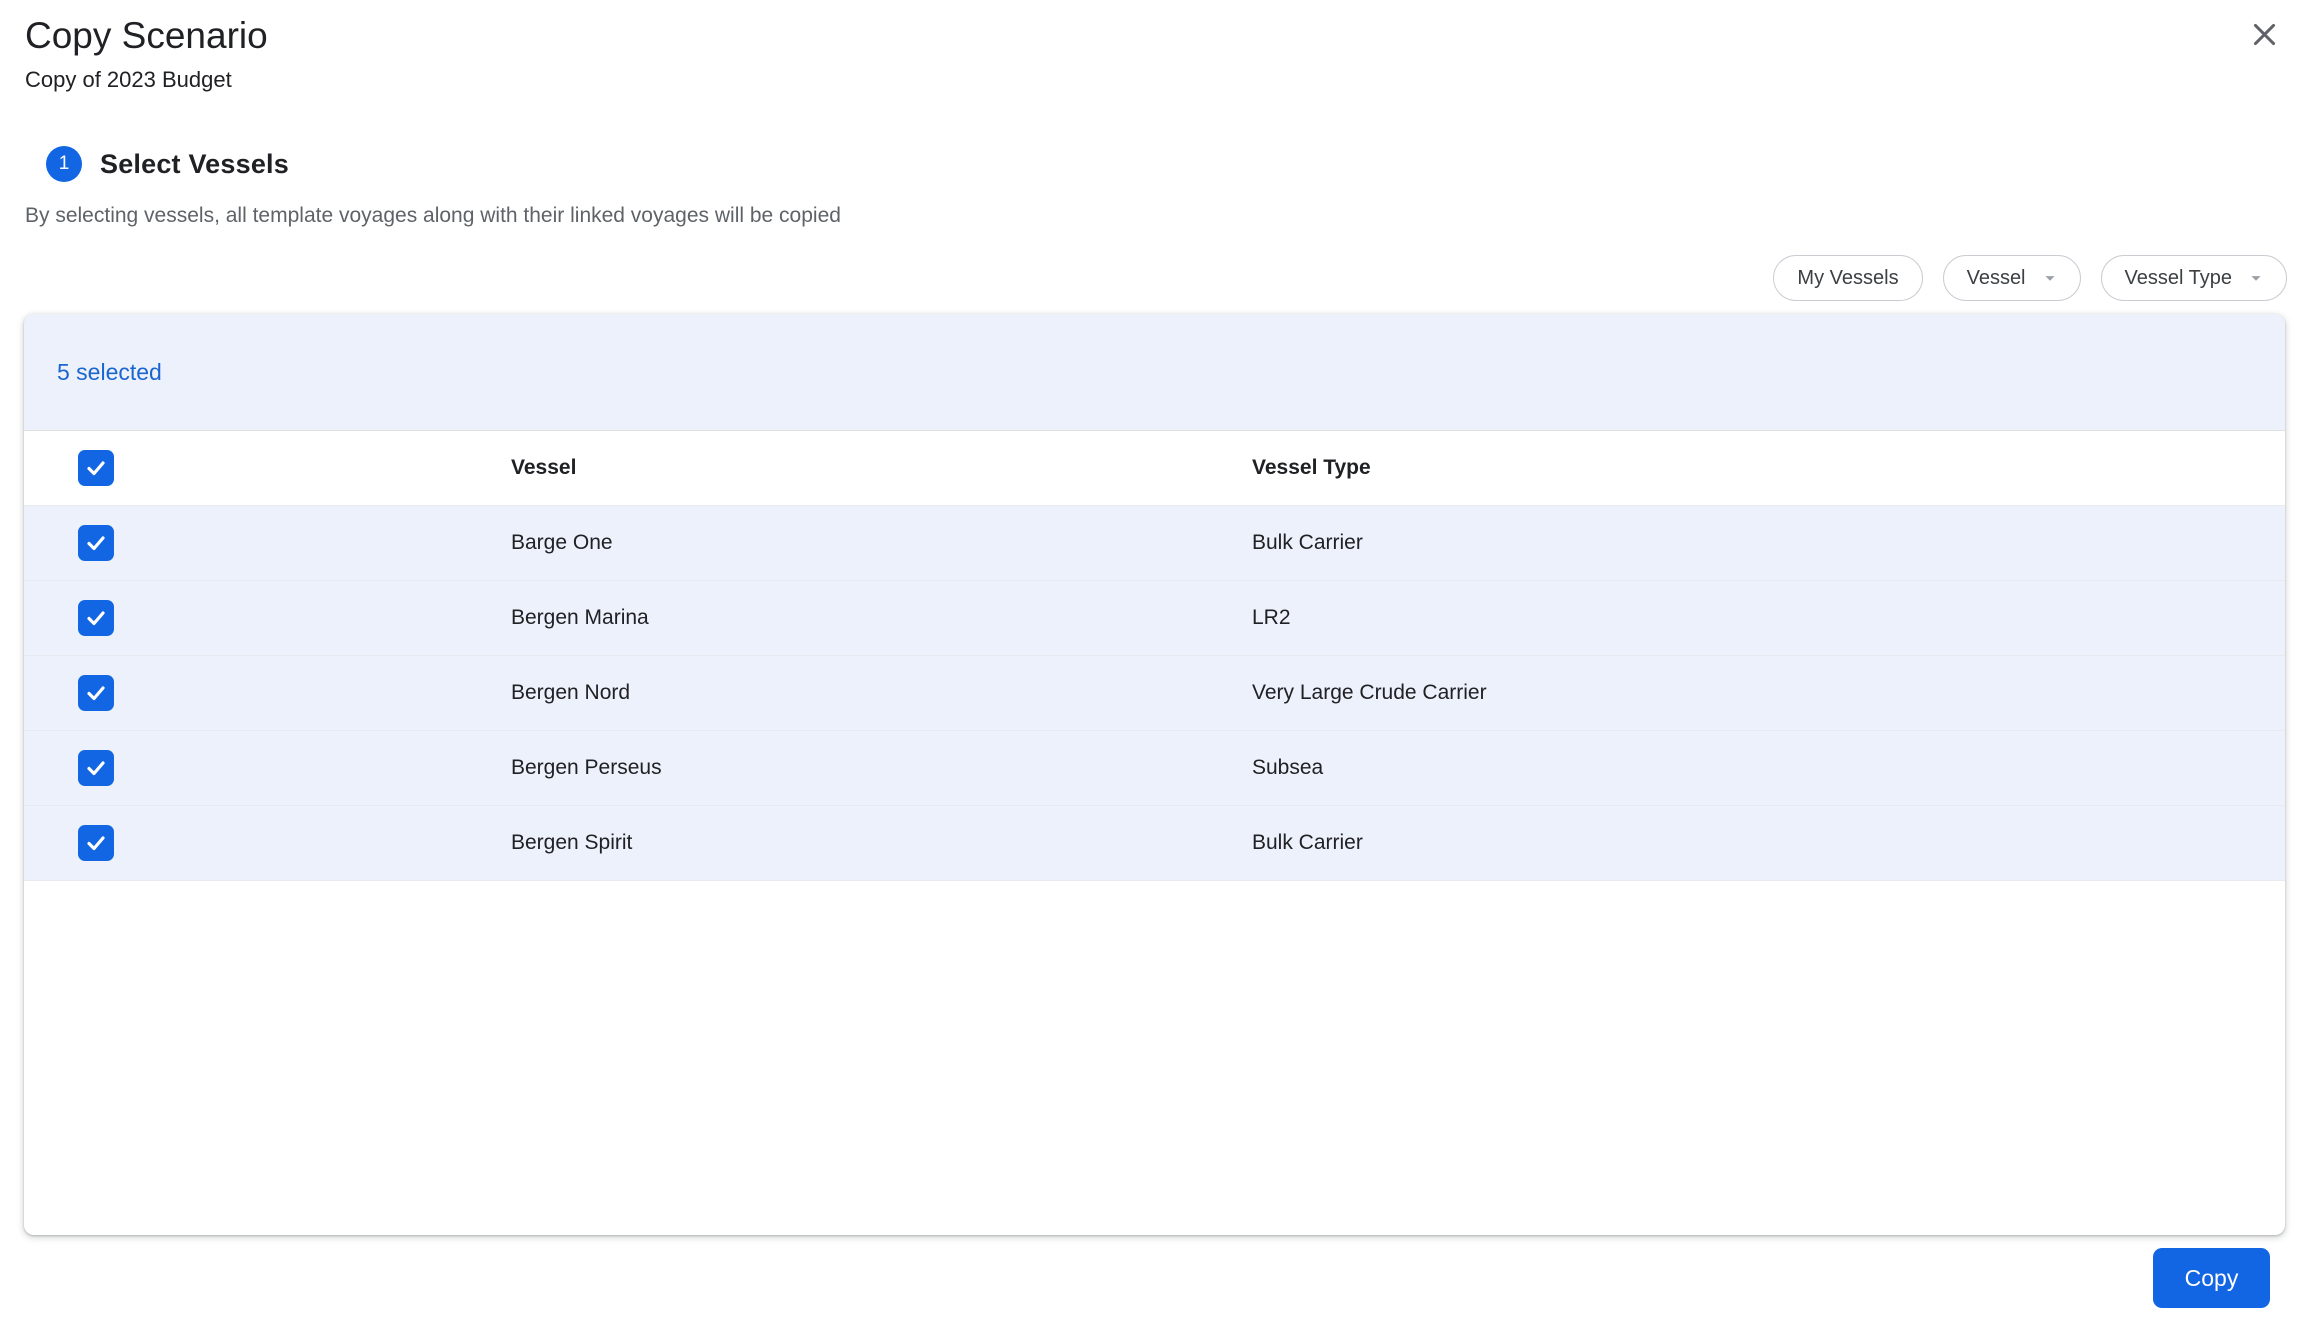 Image resolution: width=2304 pixels, height=1330 pixels. Describe the element at coordinates (109, 371) in the screenshot. I see `selected-count-label: 5 selected` at that location.